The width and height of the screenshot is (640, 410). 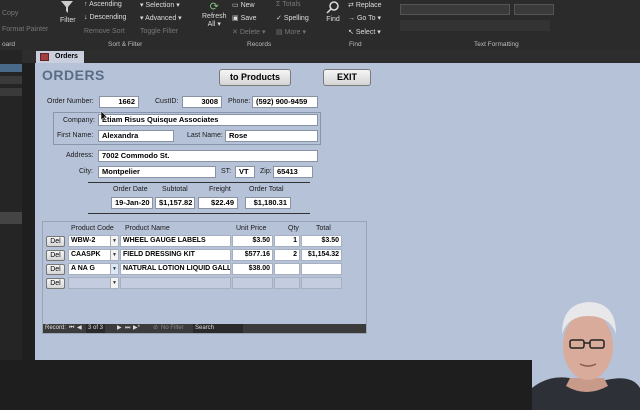 I want to click on unit-price-field, so click(x=252, y=283).